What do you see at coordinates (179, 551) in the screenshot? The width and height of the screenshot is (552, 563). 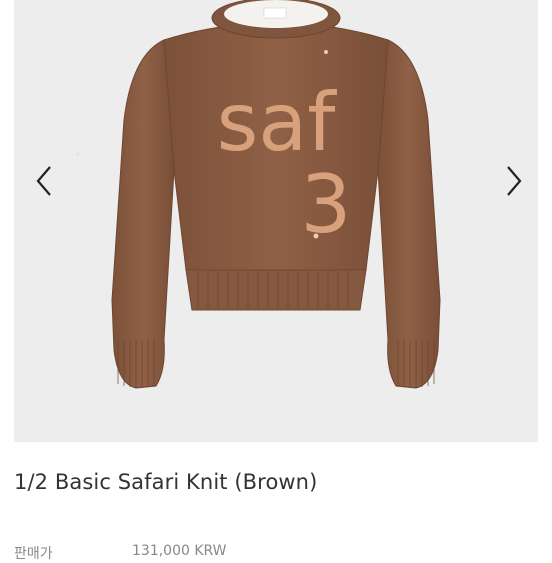 I see `price-value: 131,000 KRW` at bounding box center [179, 551].